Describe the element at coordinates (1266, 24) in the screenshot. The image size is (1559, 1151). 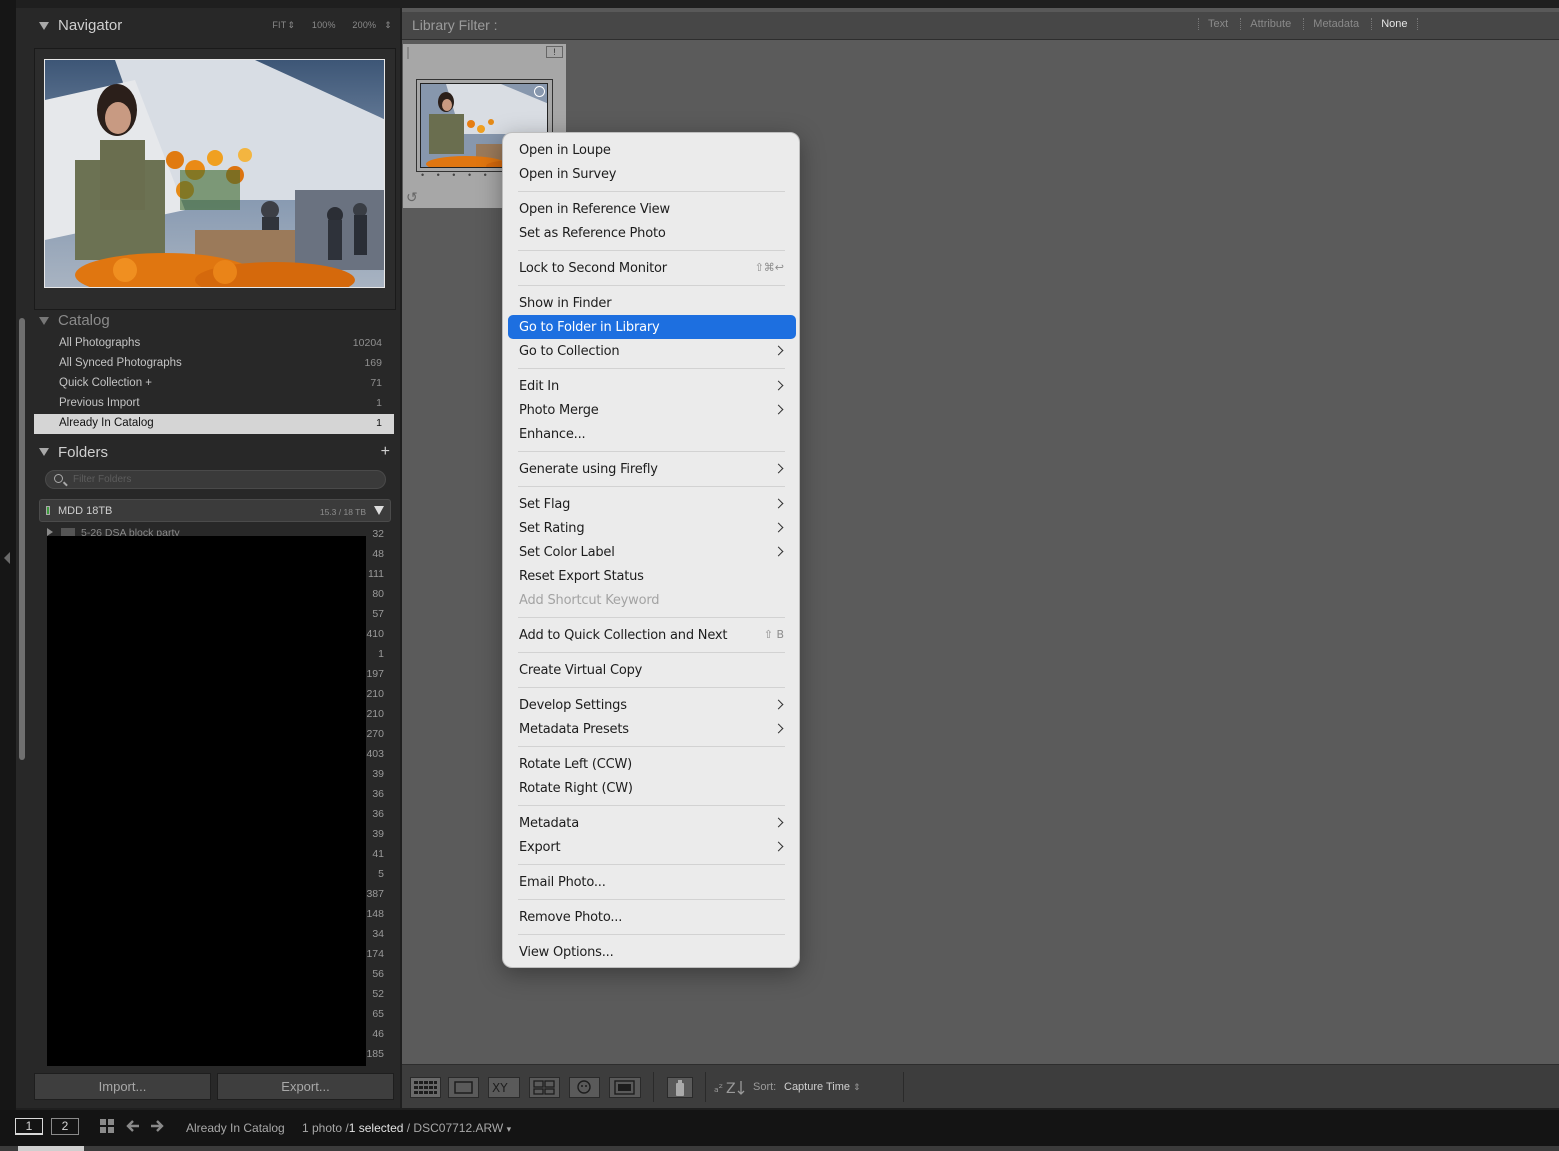
I see `filter-attribute-option: Attribute` at that location.